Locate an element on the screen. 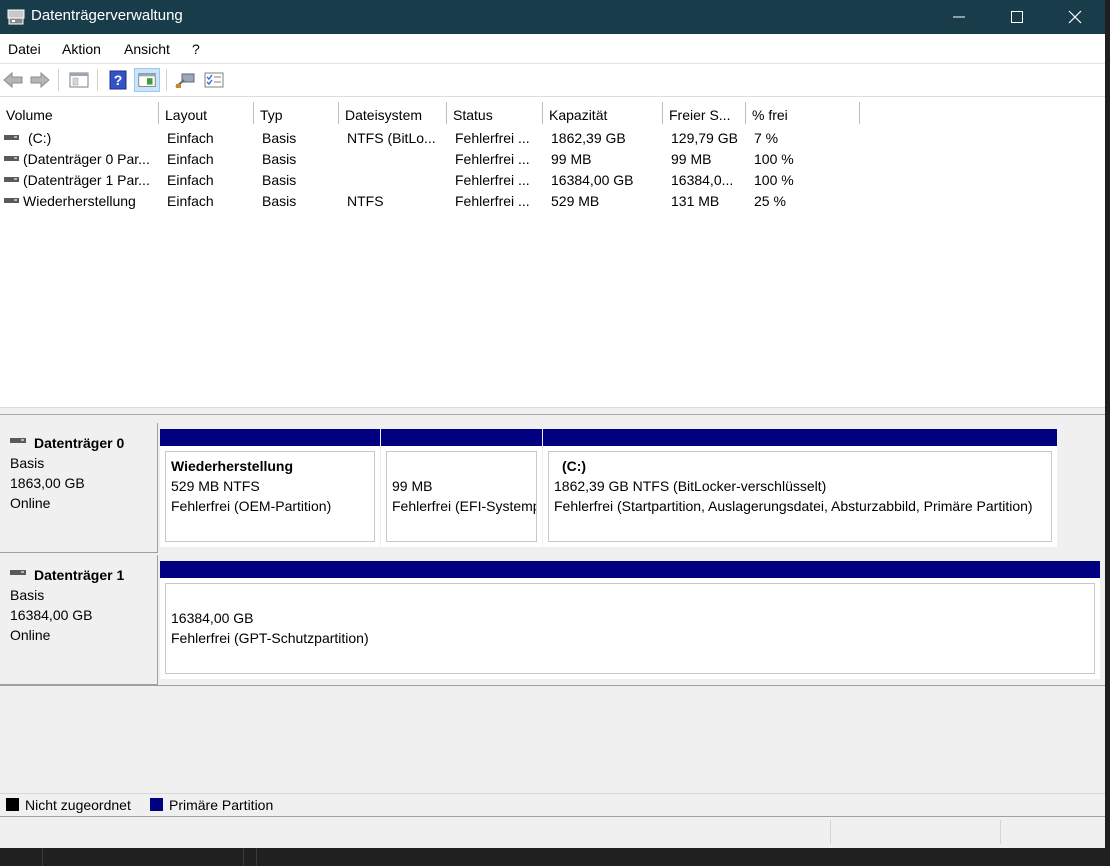  toolbar: ? is located at coordinates (552, 80).